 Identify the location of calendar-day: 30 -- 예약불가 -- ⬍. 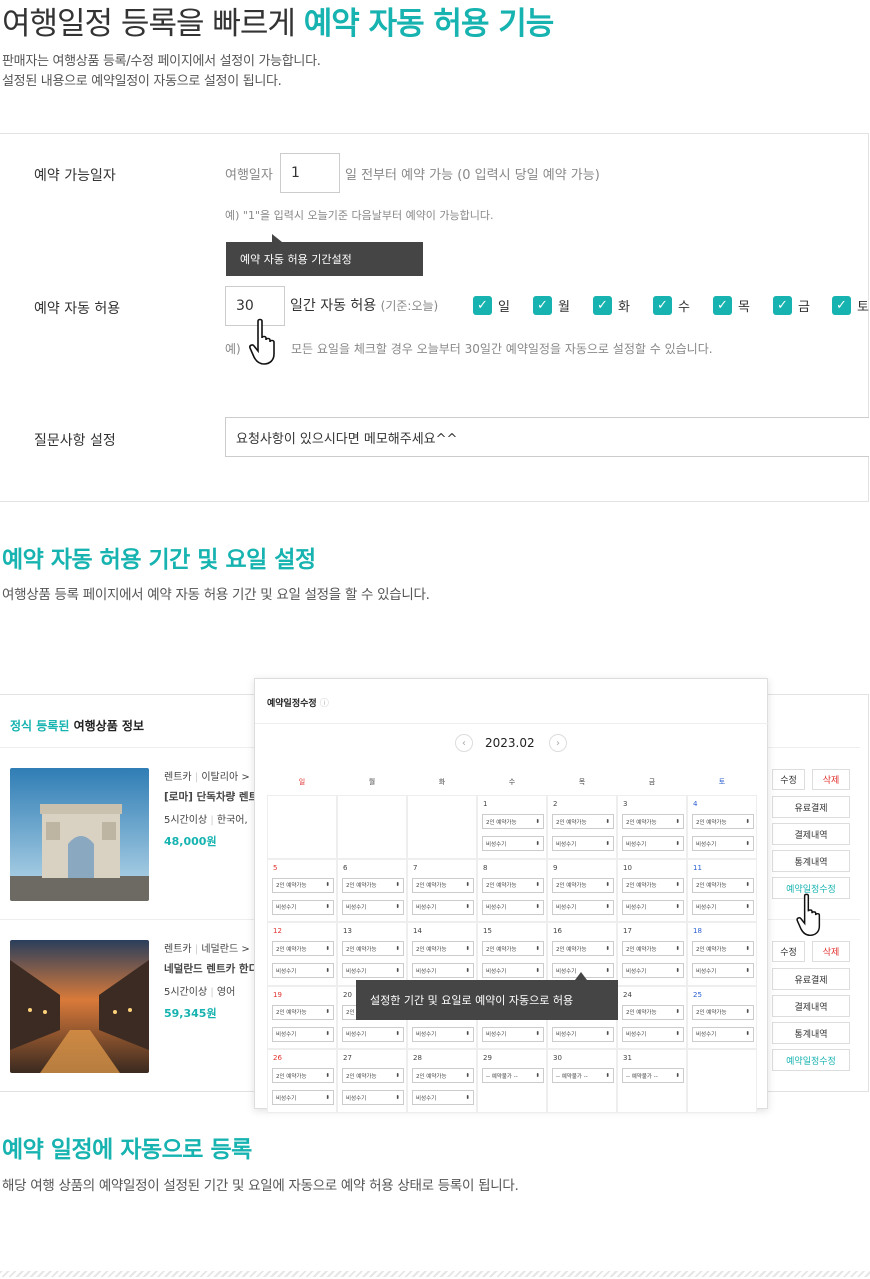
(582, 1081).